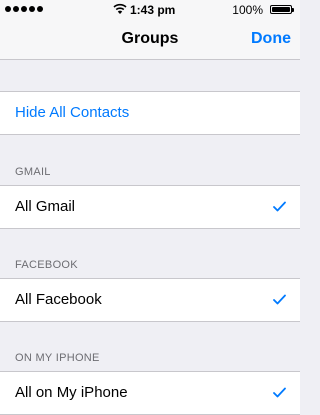  Describe the element at coordinates (150, 207) in the screenshot. I see `group-row-gmail: All Gmail` at that location.